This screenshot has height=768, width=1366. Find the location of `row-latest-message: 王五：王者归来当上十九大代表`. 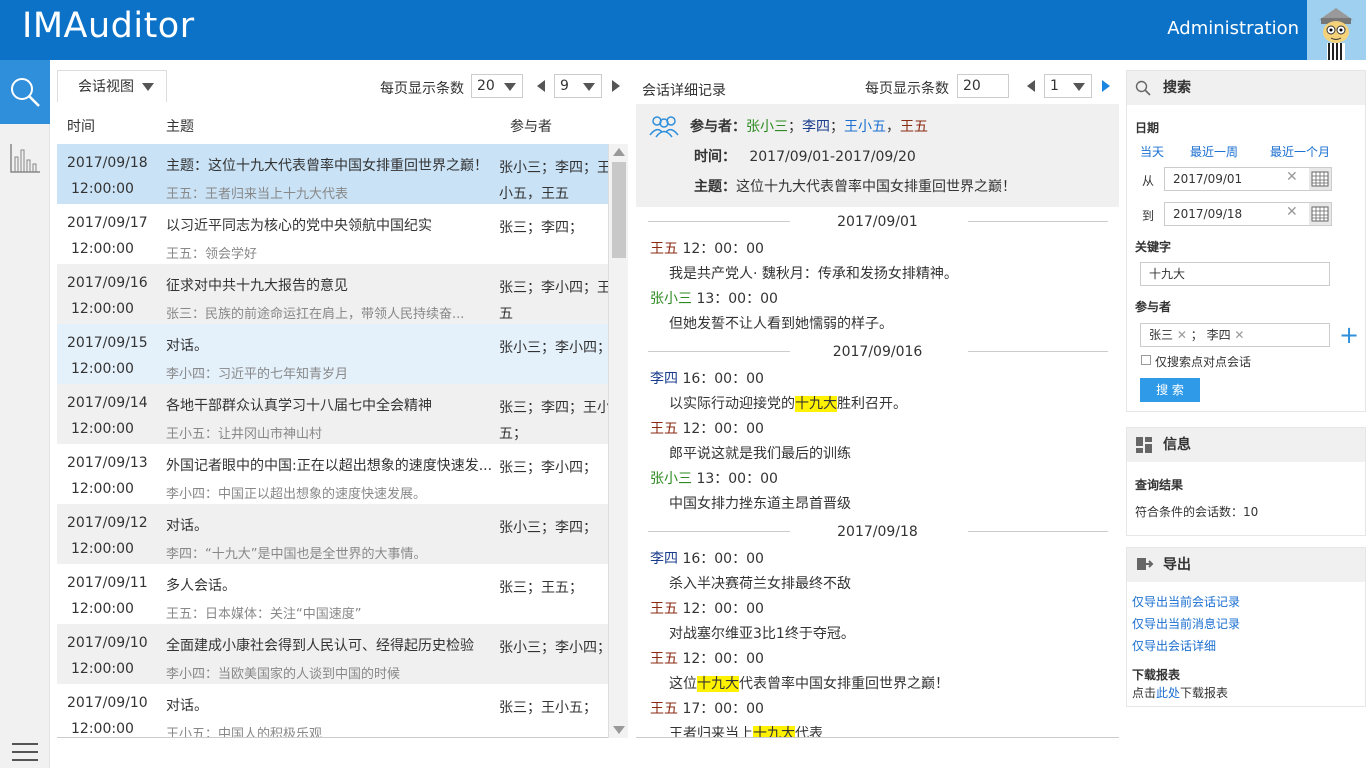

row-latest-message: 王五：王者归来当上十九大代表 is located at coordinates (257, 194).